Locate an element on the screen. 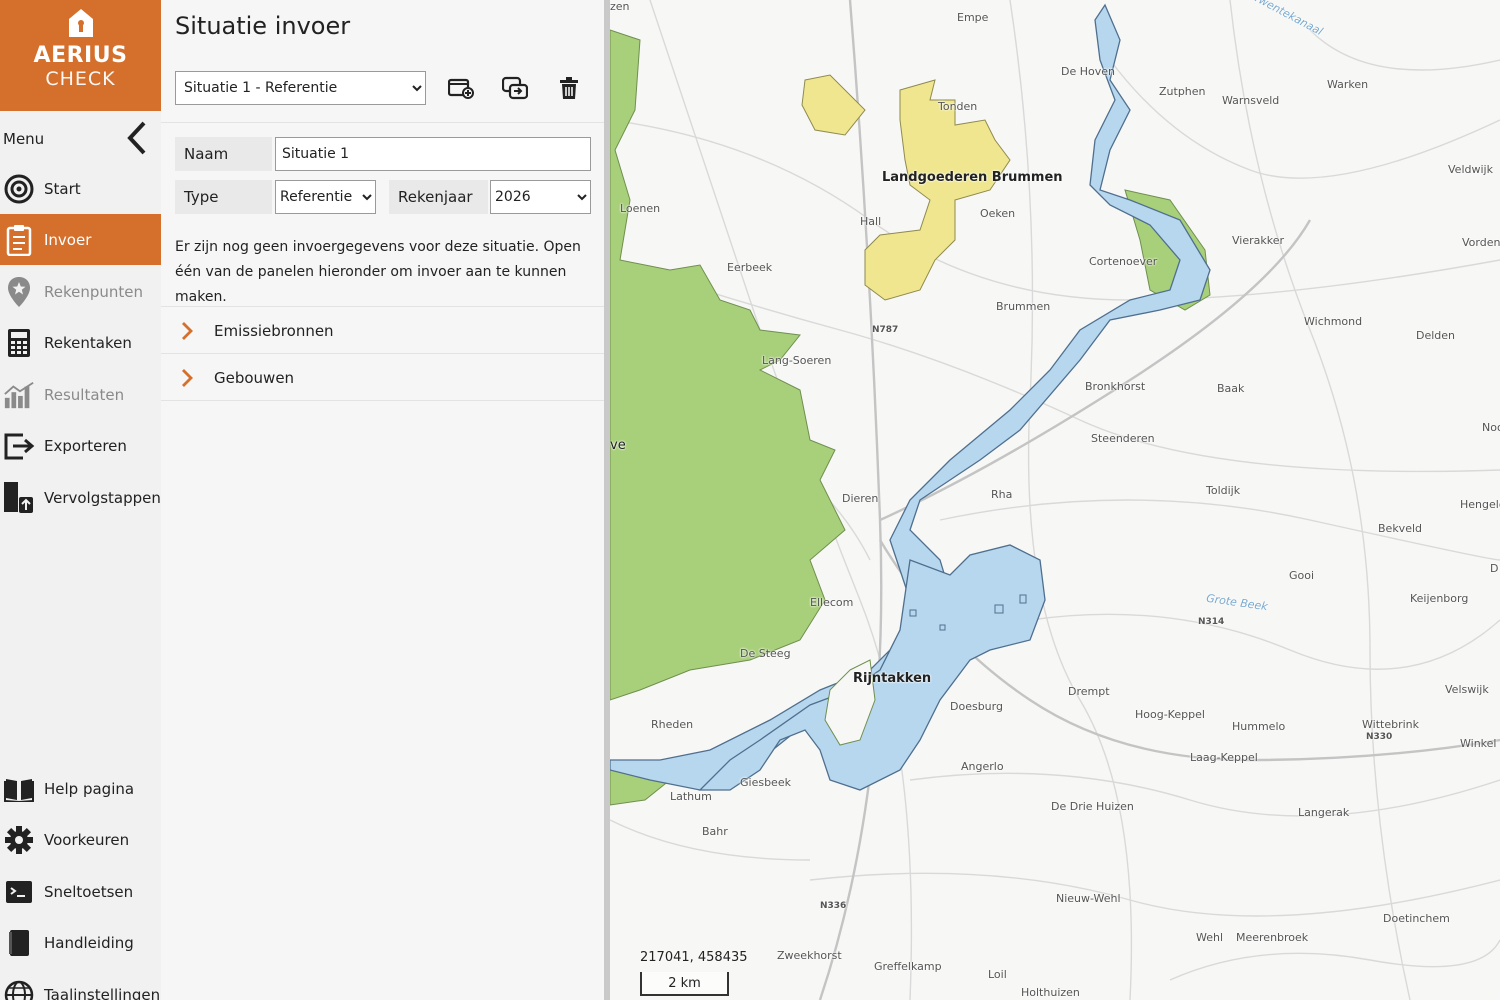 The width and height of the screenshot is (1500, 1000). nav-item-voorkeuren: Voorkeuren is located at coordinates (80, 839).